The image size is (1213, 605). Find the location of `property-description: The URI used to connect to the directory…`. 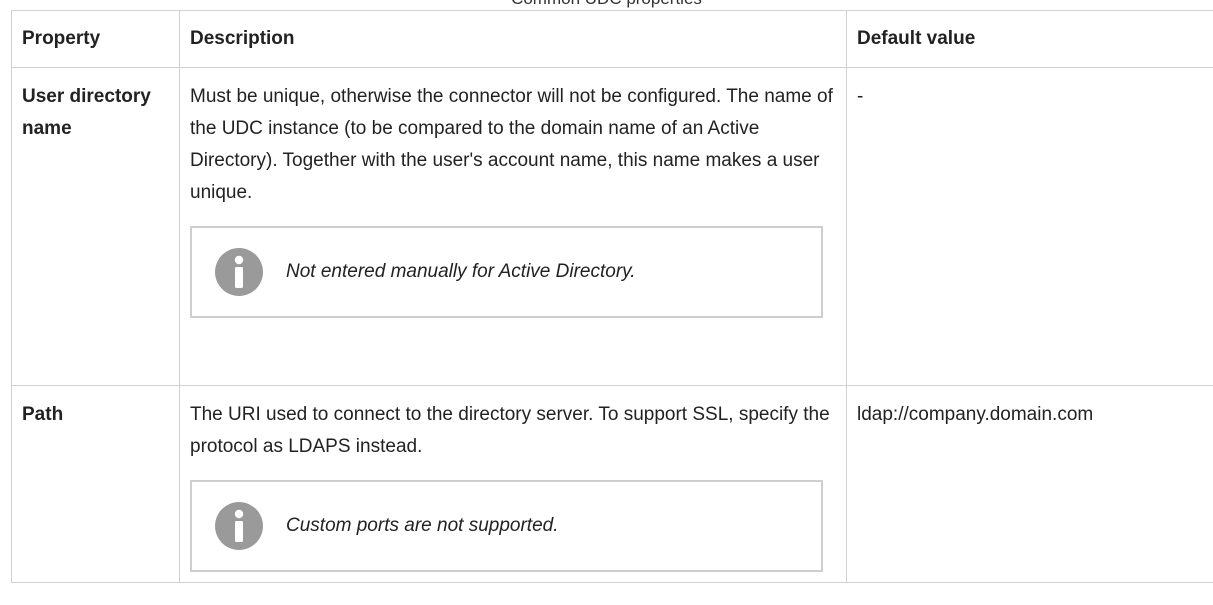

property-description: The URI used to connect to the directory… is located at coordinates (510, 430).